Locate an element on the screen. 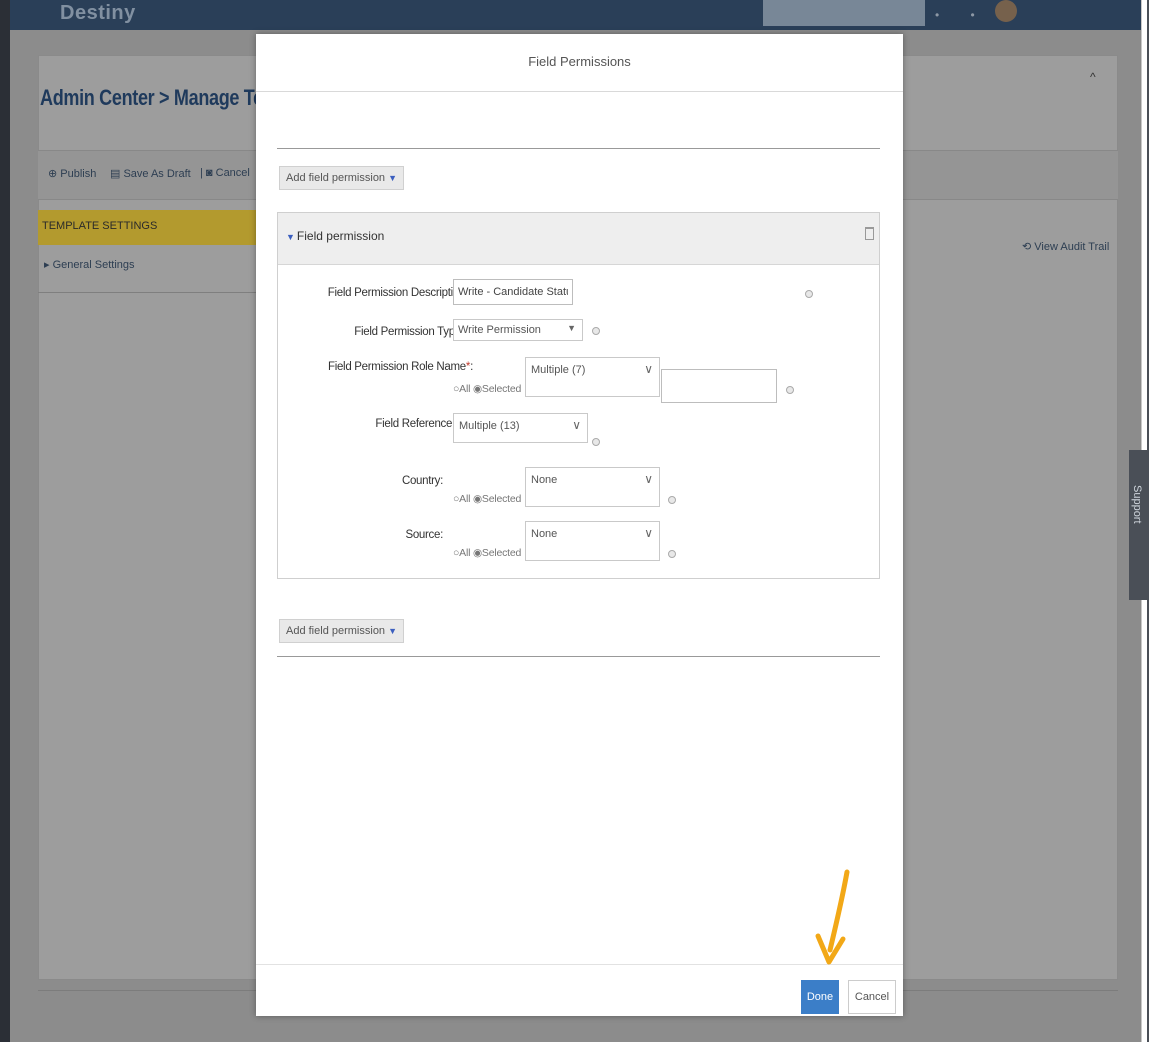  select-arrow-icon: ▼ is located at coordinates (571, 328).